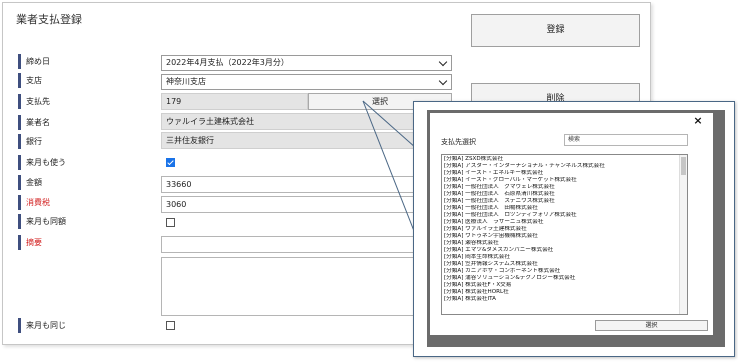  I want to click on closing-date-label: 締め日, so click(34, 61).